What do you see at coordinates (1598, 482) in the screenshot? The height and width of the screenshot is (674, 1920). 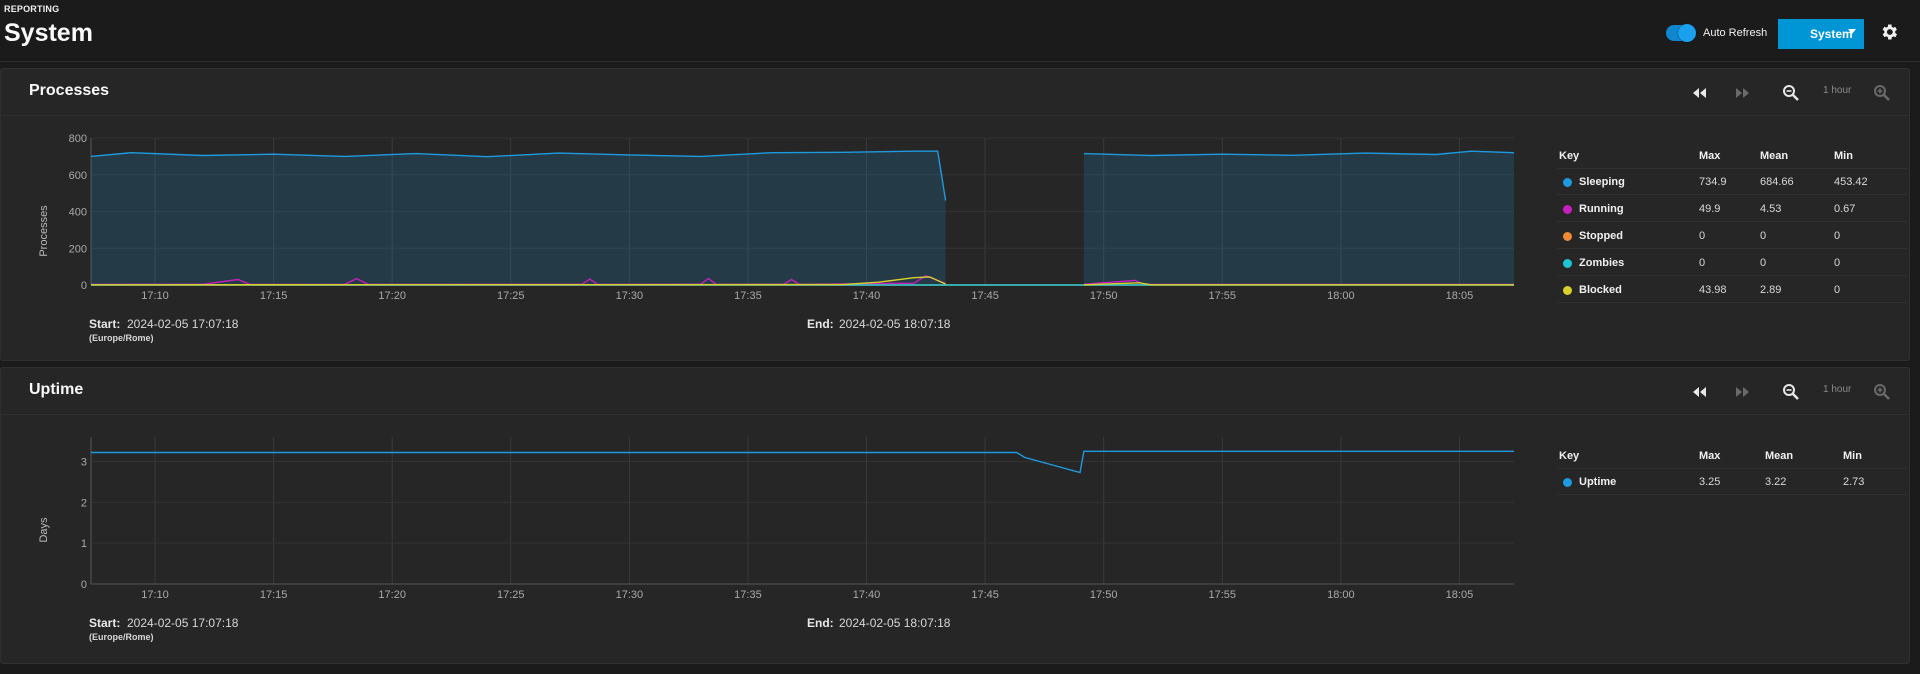 I see `legend-name: Uptime` at bounding box center [1598, 482].